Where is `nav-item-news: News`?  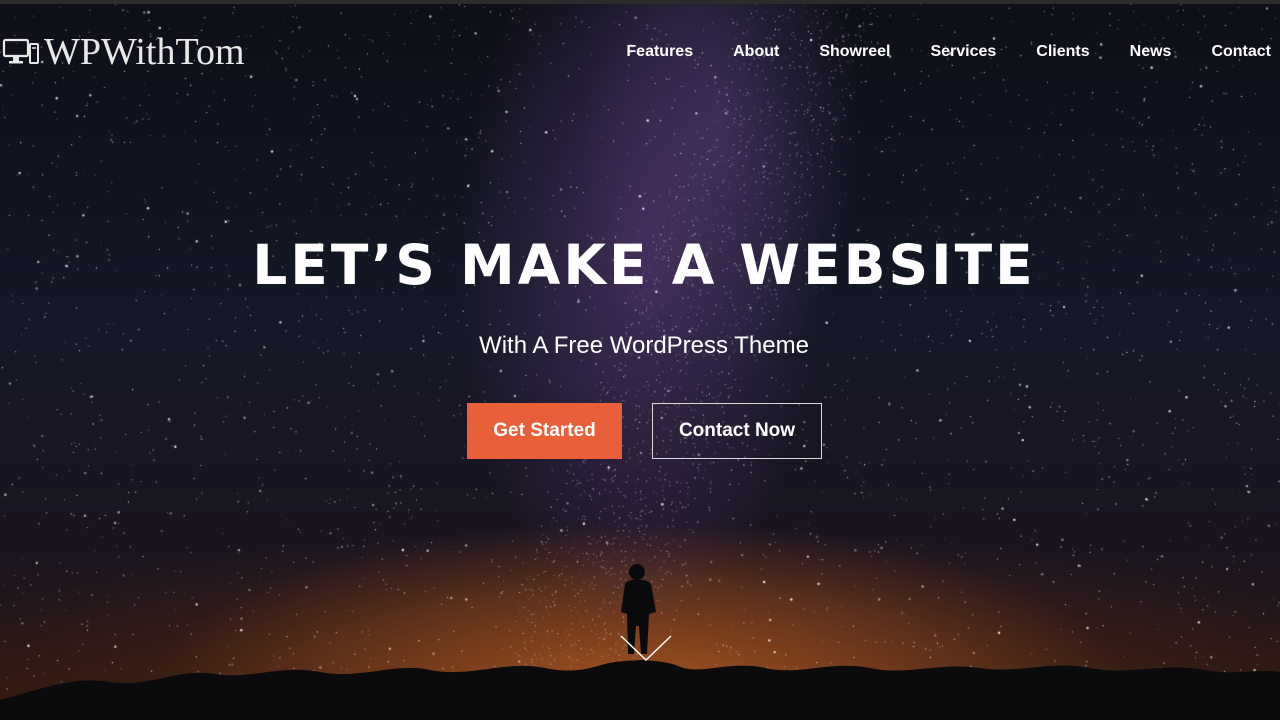 nav-item-news: News is located at coordinates (1151, 52).